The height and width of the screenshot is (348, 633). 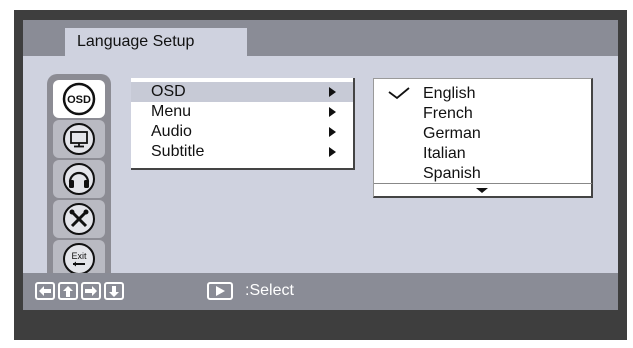 I want to click on menu-item-label: Audio, so click(x=171, y=131).